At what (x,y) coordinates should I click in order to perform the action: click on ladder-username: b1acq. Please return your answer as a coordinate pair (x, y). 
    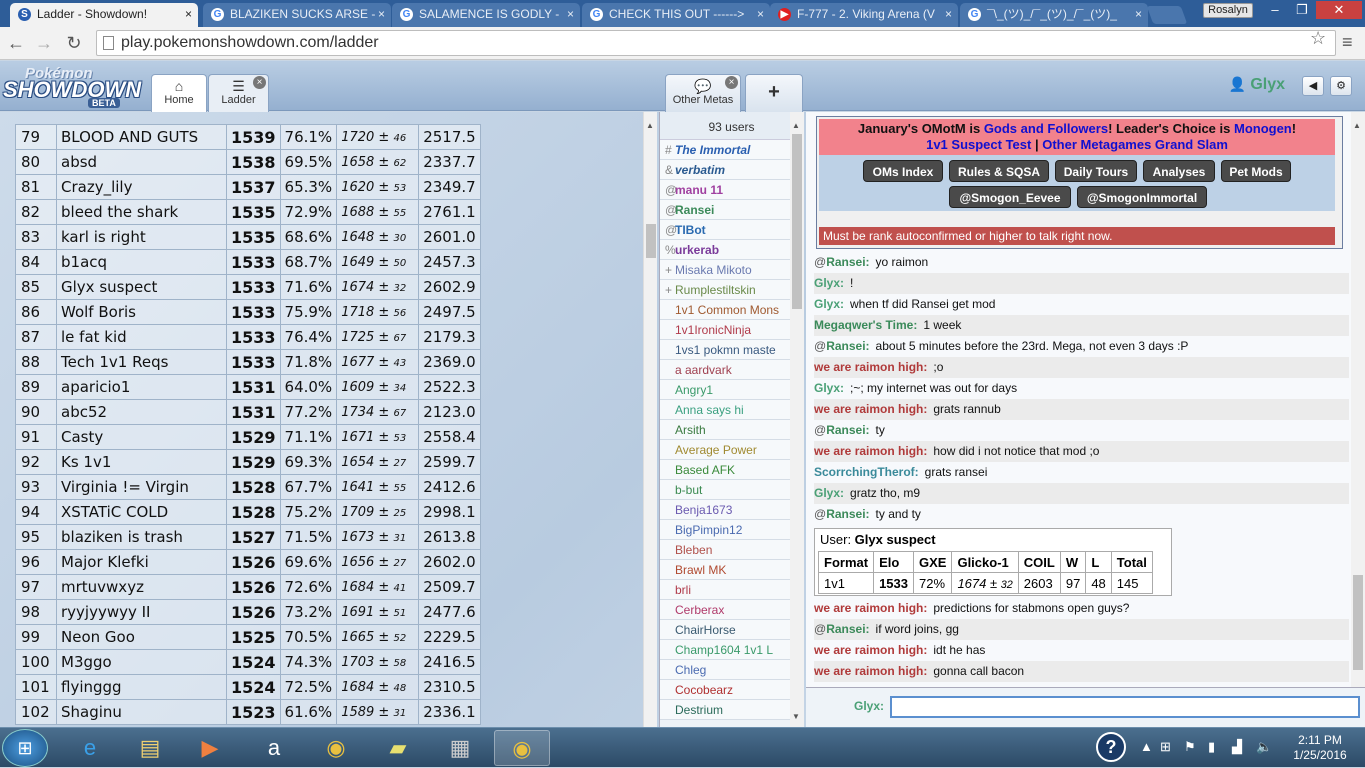
    Looking at the image, I should click on (141, 262).